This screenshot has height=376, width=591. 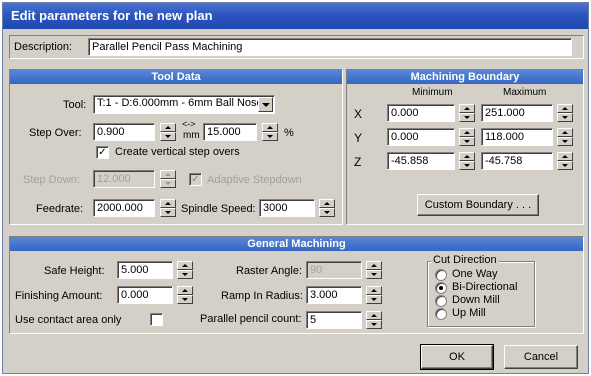 What do you see at coordinates (180, 103) in the screenshot?
I see `tool-select-value: T:1 - D:6.000mm - 6mm Ball Nose` at bounding box center [180, 103].